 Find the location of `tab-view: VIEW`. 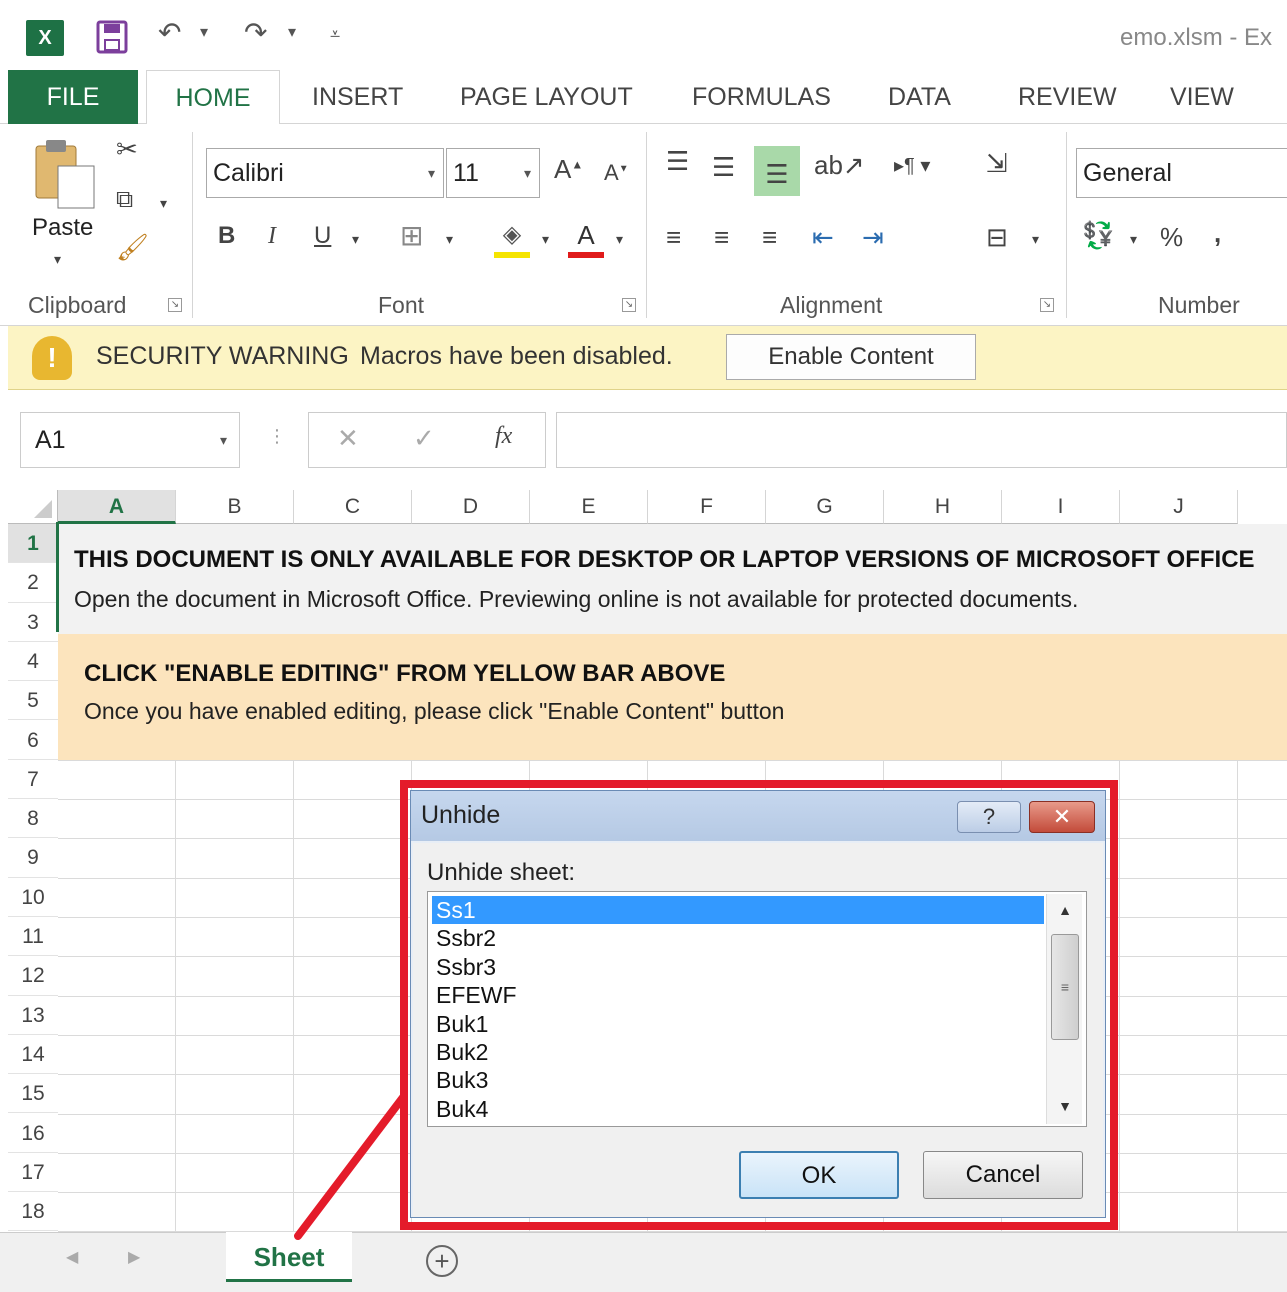

tab-view: VIEW is located at coordinates (1202, 97).